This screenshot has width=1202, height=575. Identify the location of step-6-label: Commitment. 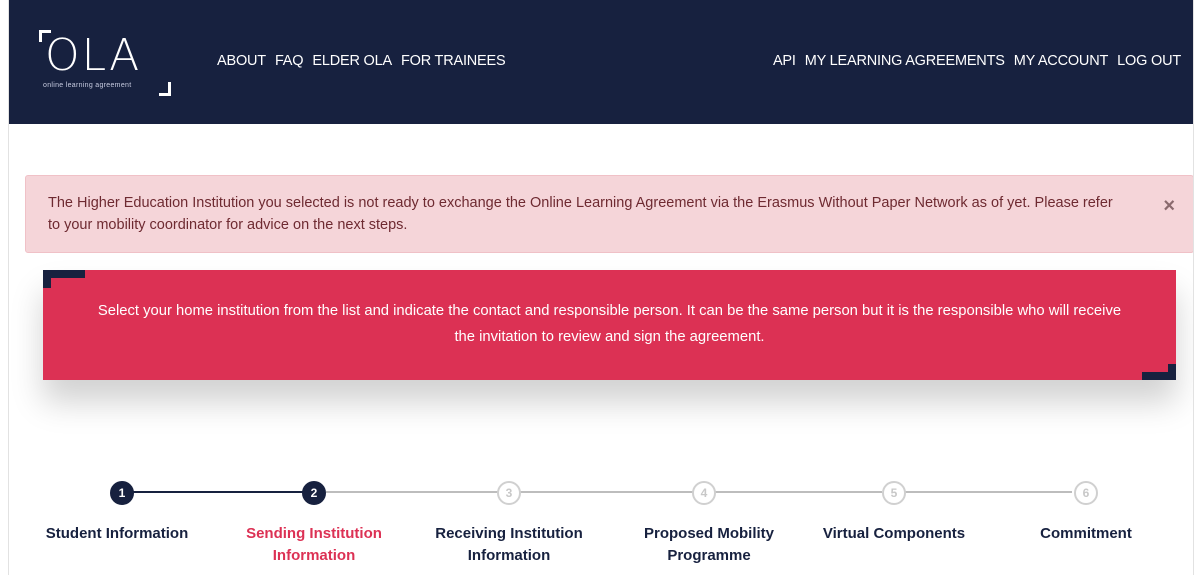
(1086, 534).